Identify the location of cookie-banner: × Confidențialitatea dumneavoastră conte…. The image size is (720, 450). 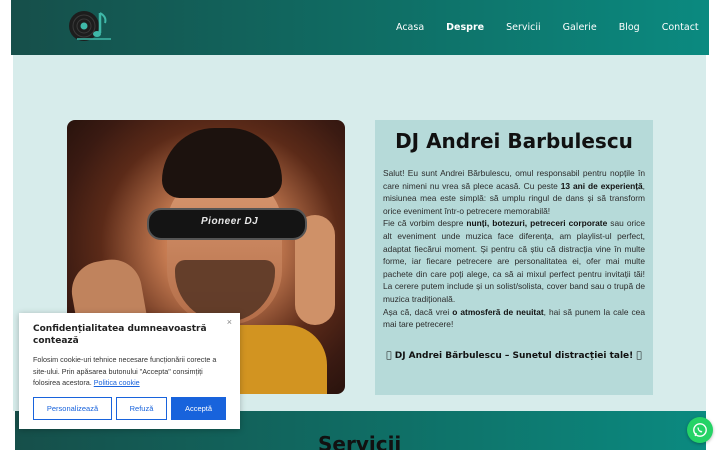
(129, 371).